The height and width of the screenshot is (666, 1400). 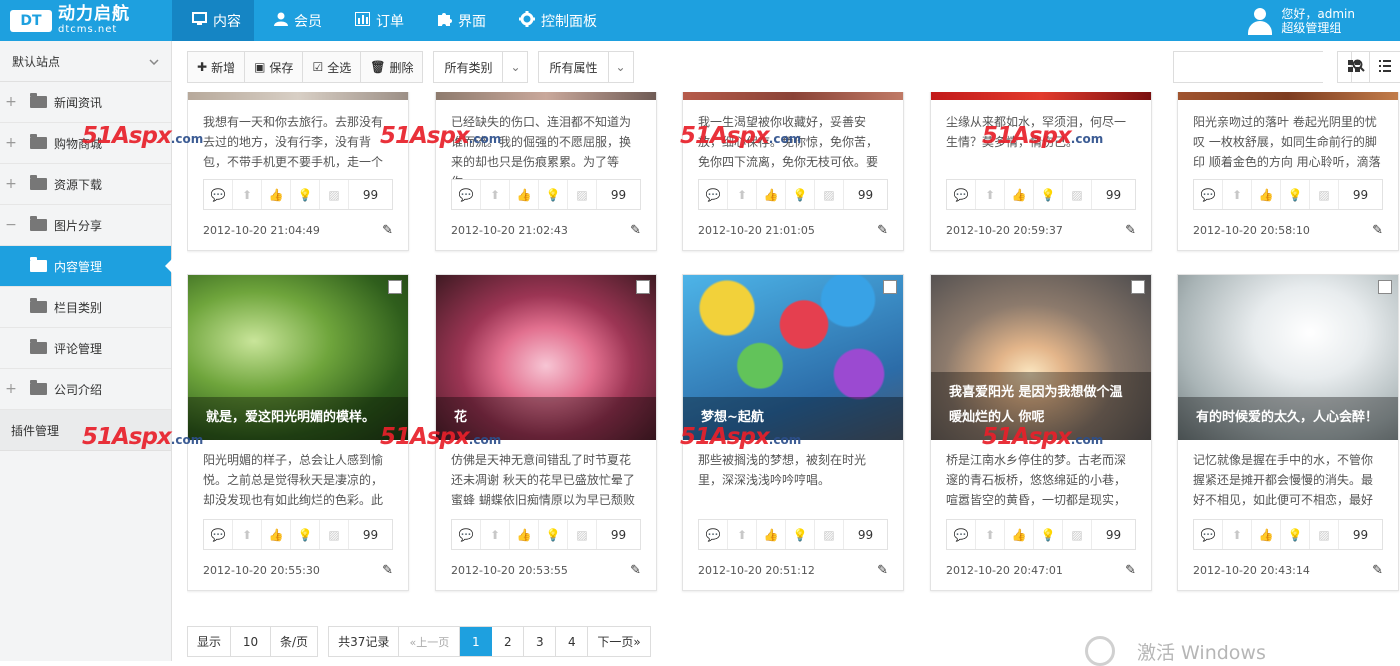 What do you see at coordinates (298, 357) in the screenshot?
I see `card-image: 就是，爱这阳光明媚的模样。` at bounding box center [298, 357].